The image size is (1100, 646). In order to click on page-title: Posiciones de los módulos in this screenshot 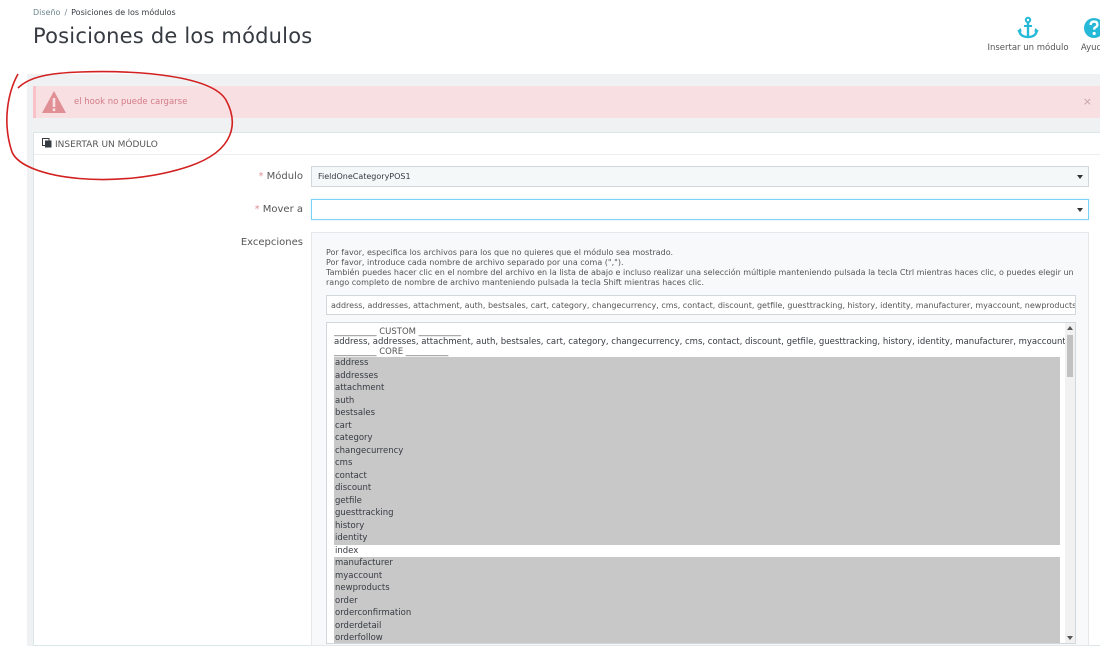, I will do `click(173, 36)`.